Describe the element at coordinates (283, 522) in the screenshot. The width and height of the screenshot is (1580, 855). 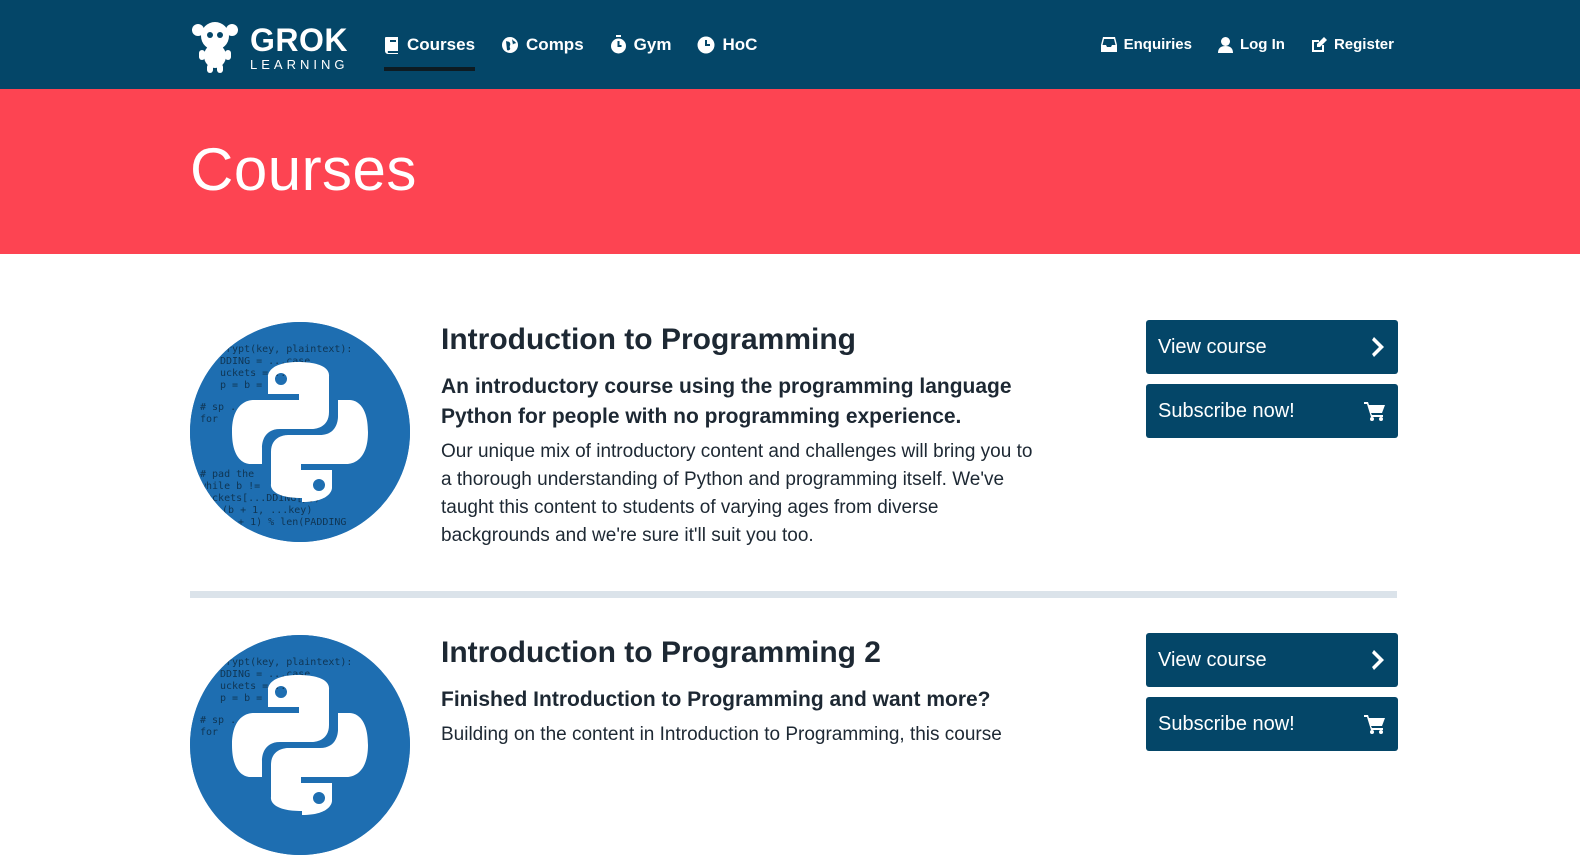
I see `code-line: (p + 1) % len(PADDING` at that location.